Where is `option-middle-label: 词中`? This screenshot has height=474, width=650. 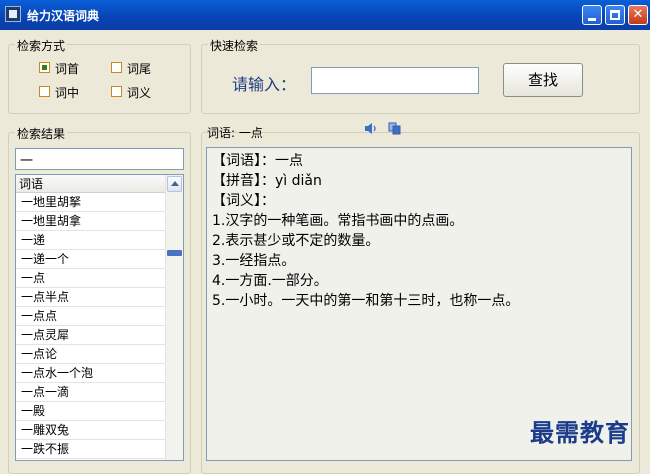
option-middle-label: 词中 is located at coordinates (67, 93).